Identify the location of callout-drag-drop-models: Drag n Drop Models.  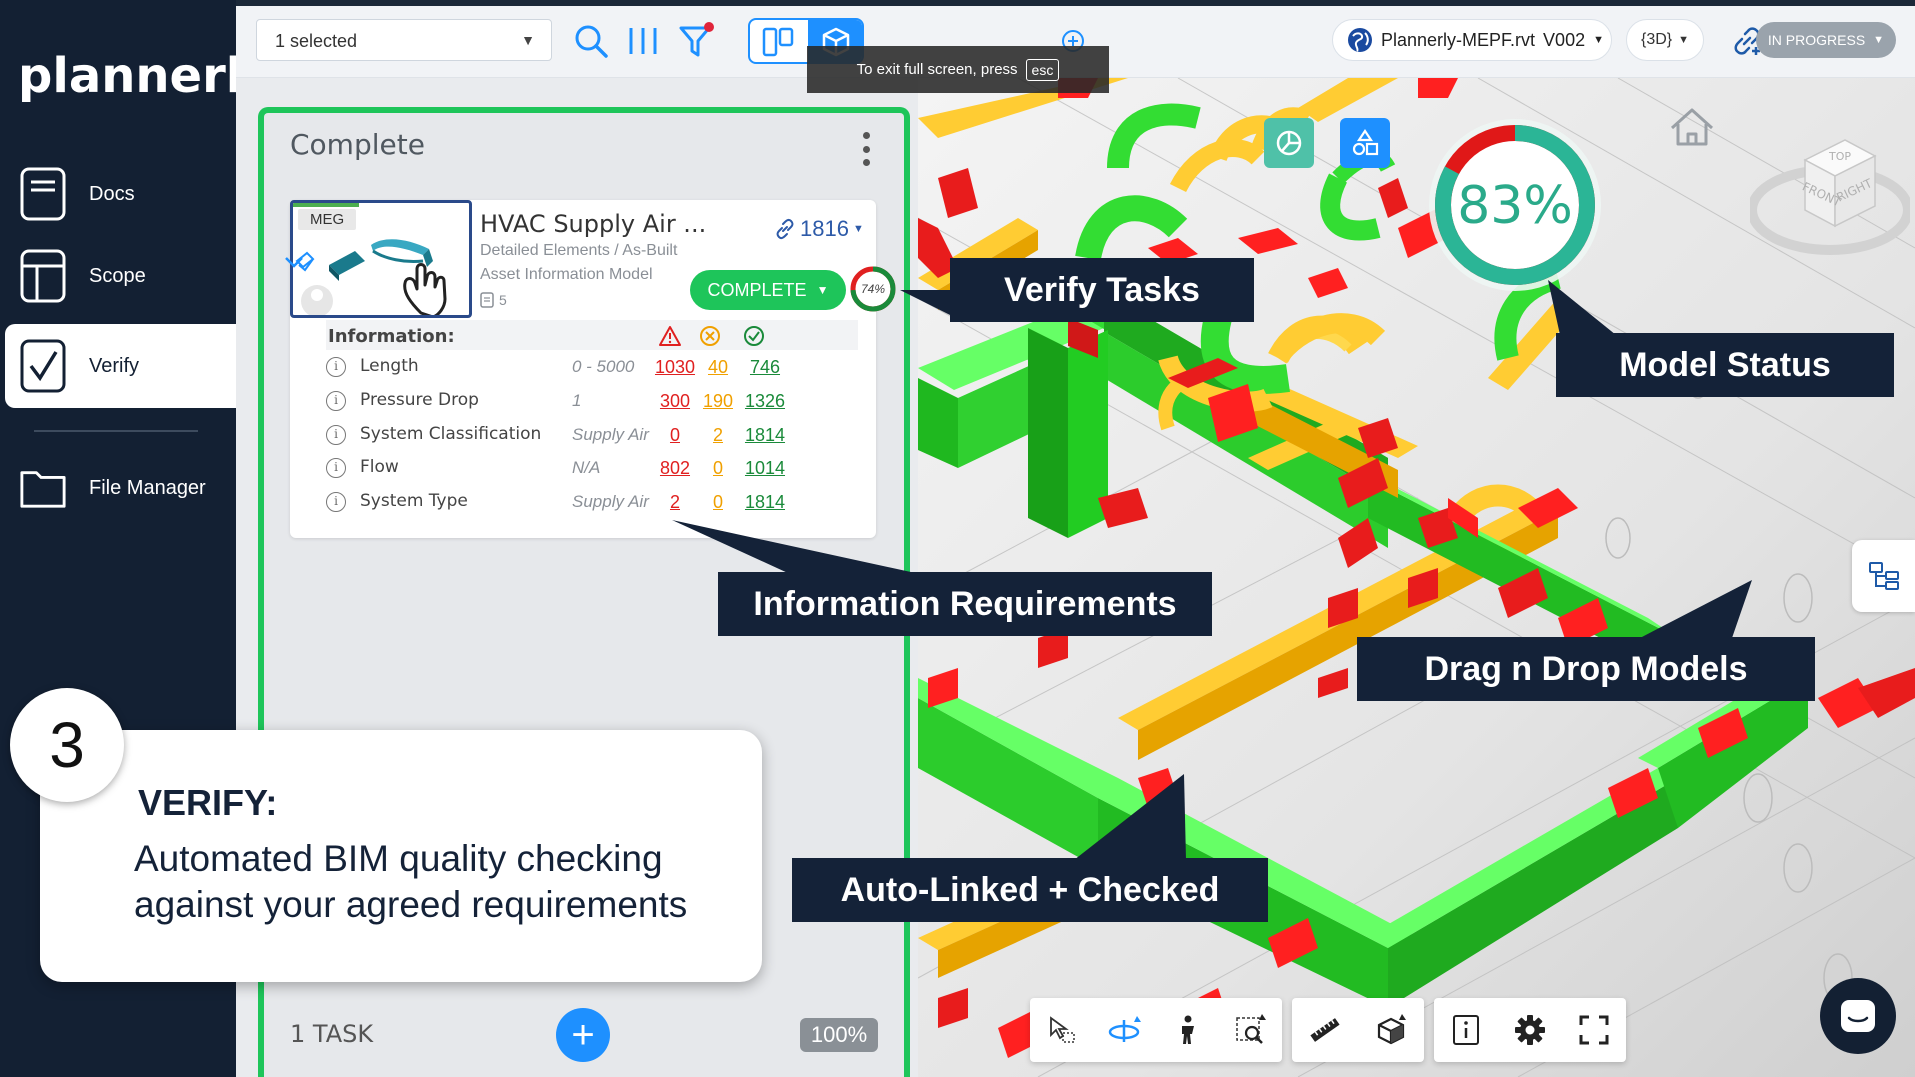
(1586, 669).